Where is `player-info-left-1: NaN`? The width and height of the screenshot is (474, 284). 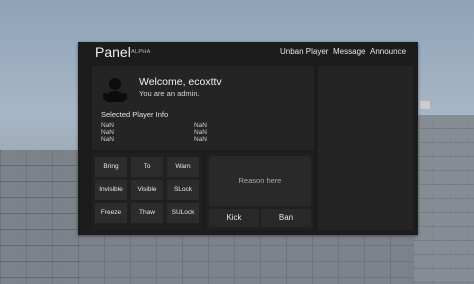
player-info-left-1: NaN is located at coordinates (108, 125).